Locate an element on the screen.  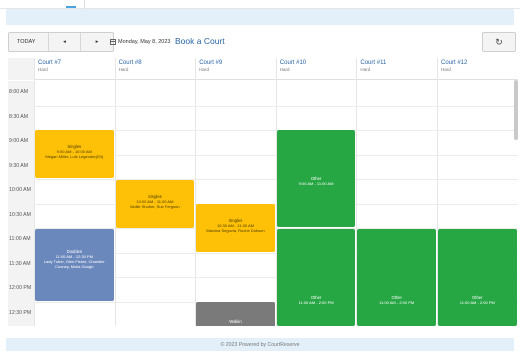
court-name: Court #12 is located at coordinates (454, 63).